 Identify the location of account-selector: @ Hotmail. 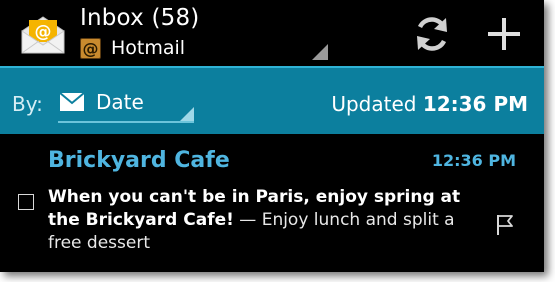
(132, 48).